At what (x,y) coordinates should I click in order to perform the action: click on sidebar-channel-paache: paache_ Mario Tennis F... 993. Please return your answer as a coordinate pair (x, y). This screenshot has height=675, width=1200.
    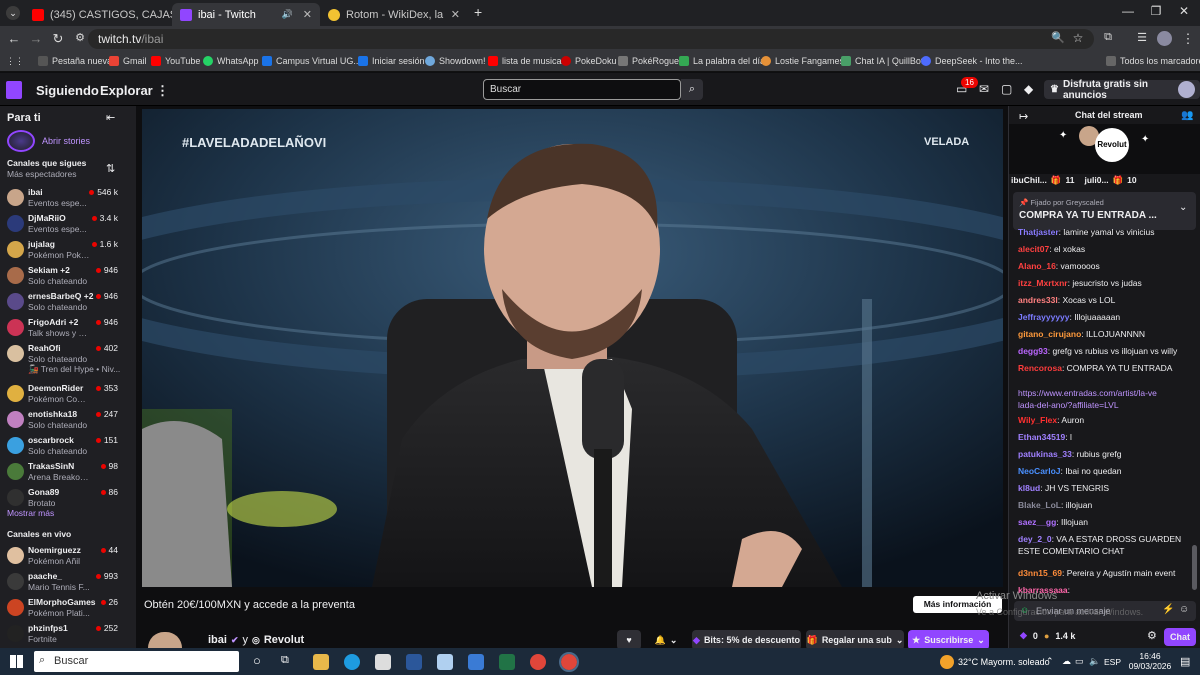
    Looking at the image, I should click on (68, 583).